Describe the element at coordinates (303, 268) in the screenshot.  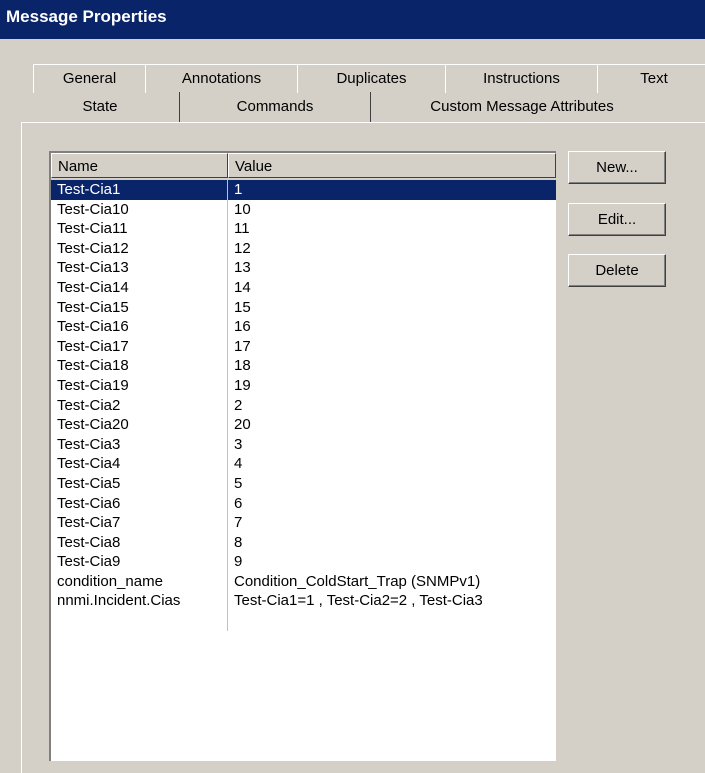
I see `list-row: Test-Cia13 13` at that location.